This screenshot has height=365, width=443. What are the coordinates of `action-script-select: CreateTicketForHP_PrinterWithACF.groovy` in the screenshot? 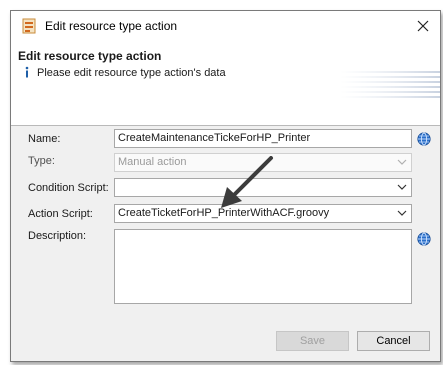 It's located at (263, 213).